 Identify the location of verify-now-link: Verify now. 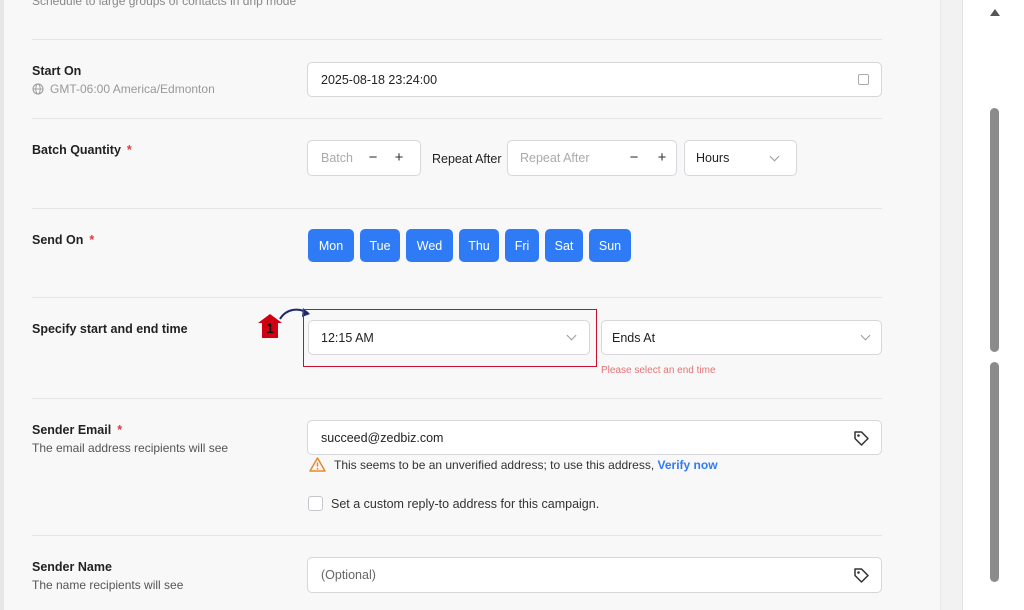
(688, 465).